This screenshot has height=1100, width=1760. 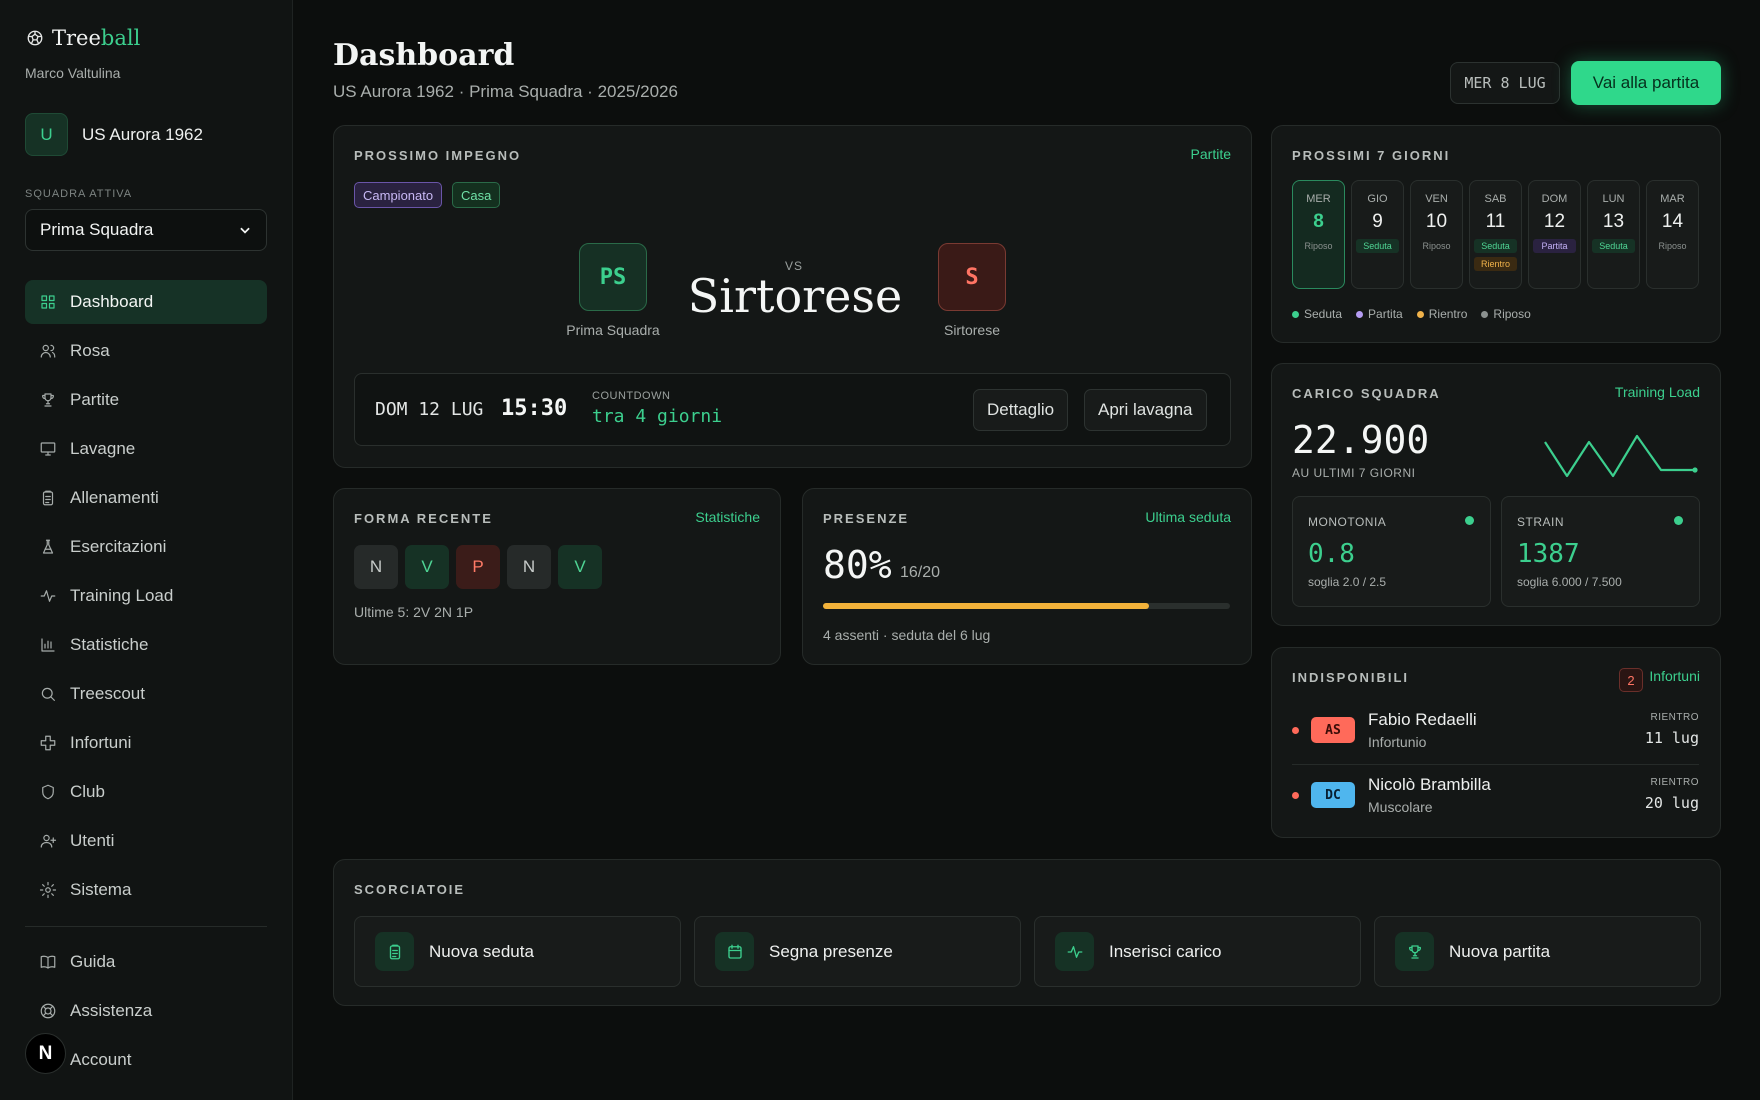 I want to click on n-badge: N, so click(x=45, y=1053).